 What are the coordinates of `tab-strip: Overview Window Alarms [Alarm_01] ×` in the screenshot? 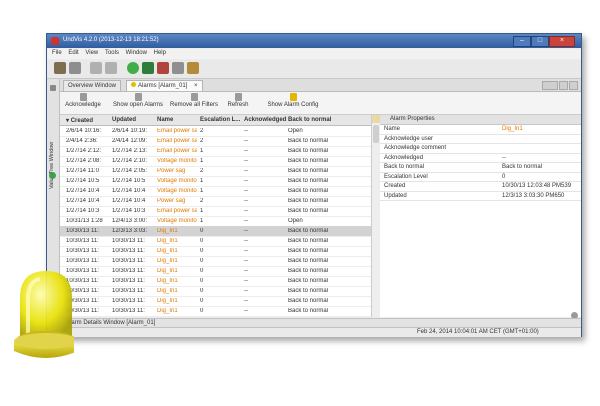 It's located at (320, 85).